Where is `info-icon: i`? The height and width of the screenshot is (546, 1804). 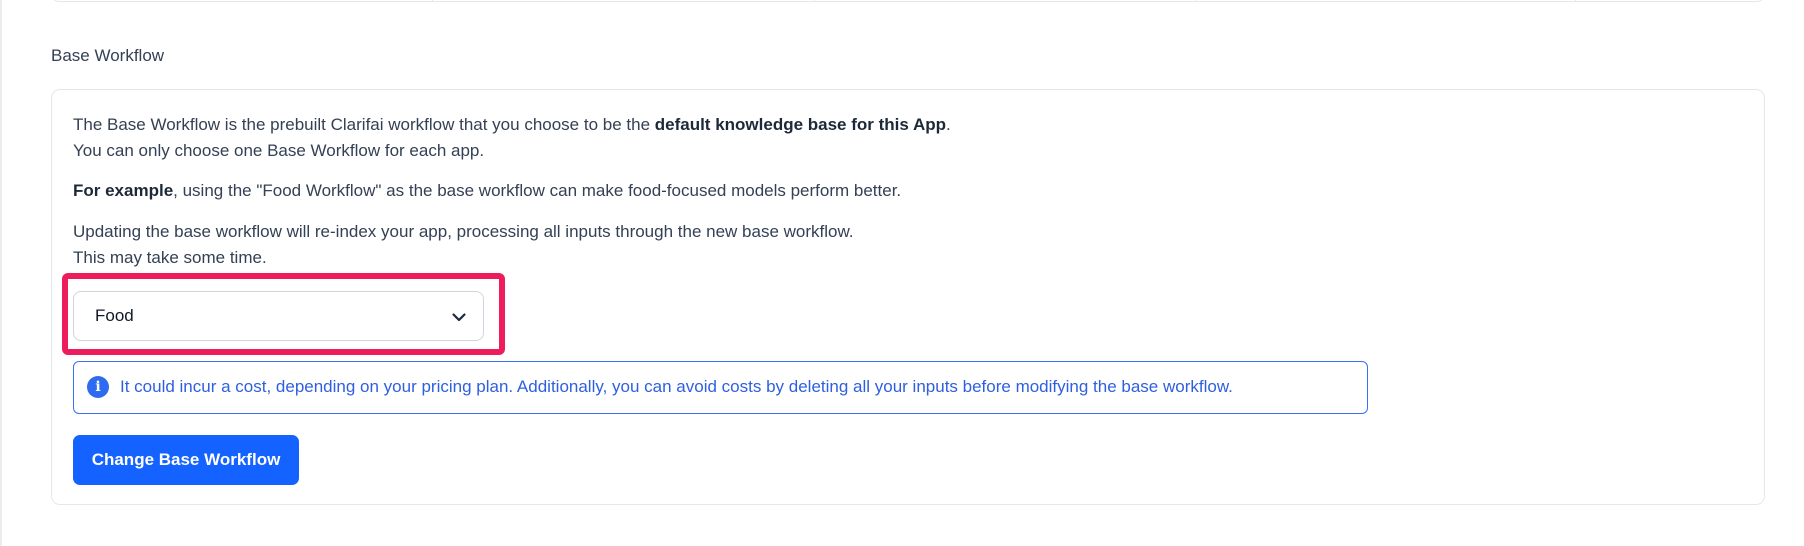
info-icon: i is located at coordinates (98, 387).